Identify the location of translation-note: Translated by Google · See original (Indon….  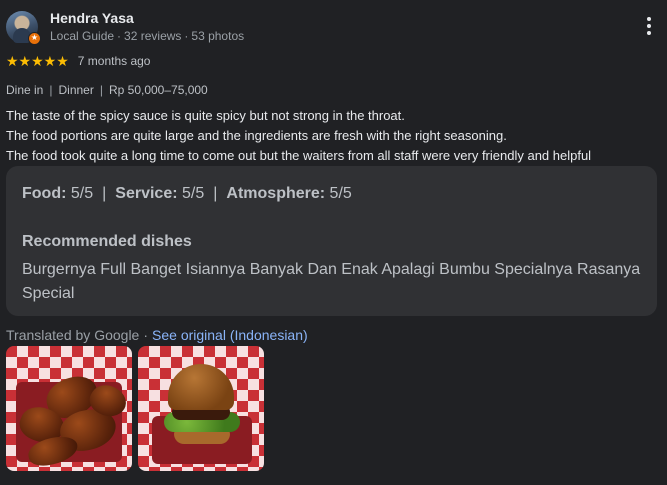
(157, 335).